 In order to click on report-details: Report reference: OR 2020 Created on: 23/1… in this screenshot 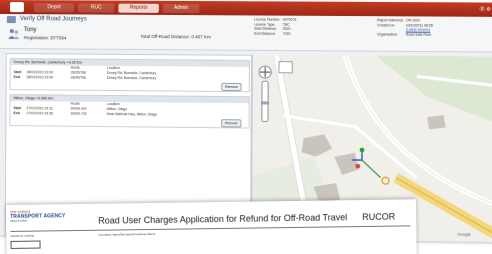, I will do `click(405, 27)`.